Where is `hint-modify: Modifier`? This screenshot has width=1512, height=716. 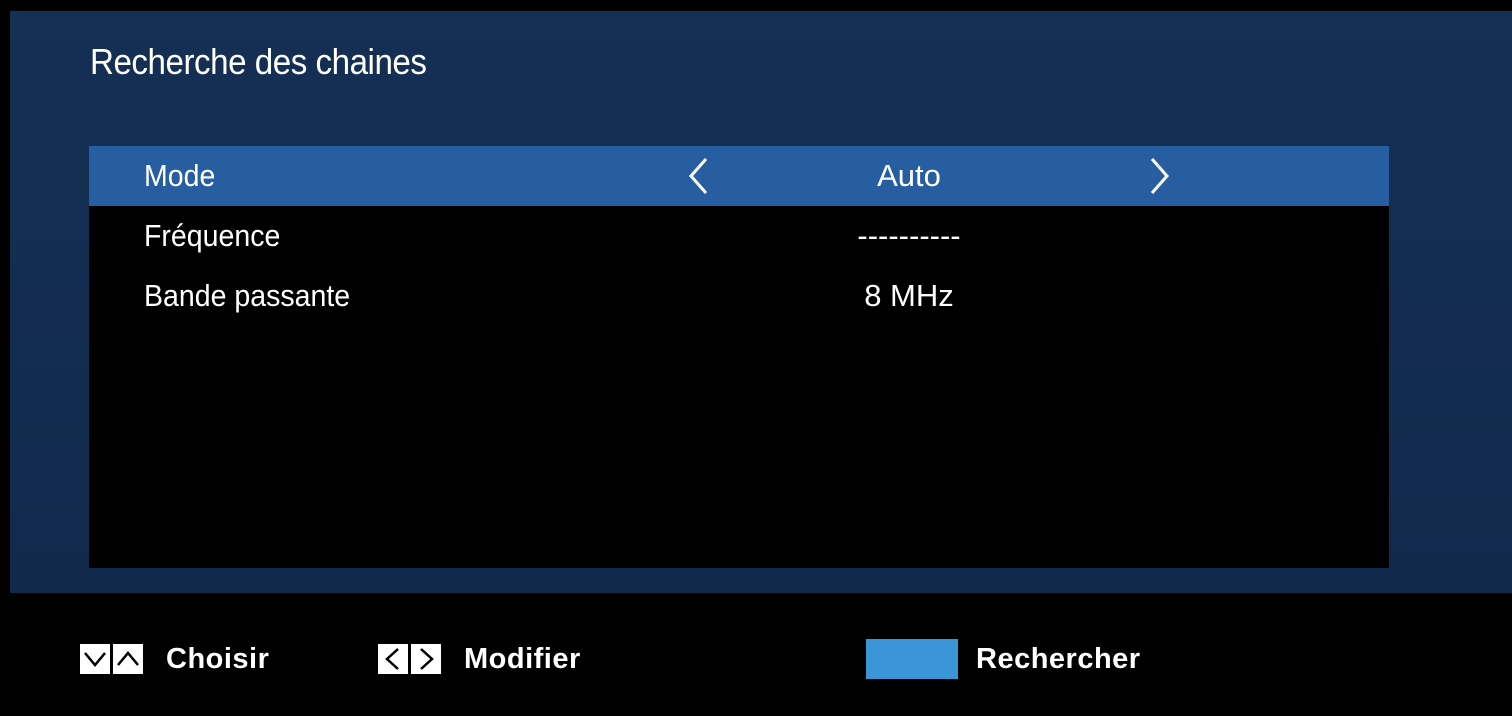 hint-modify: Modifier is located at coordinates (479, 659).